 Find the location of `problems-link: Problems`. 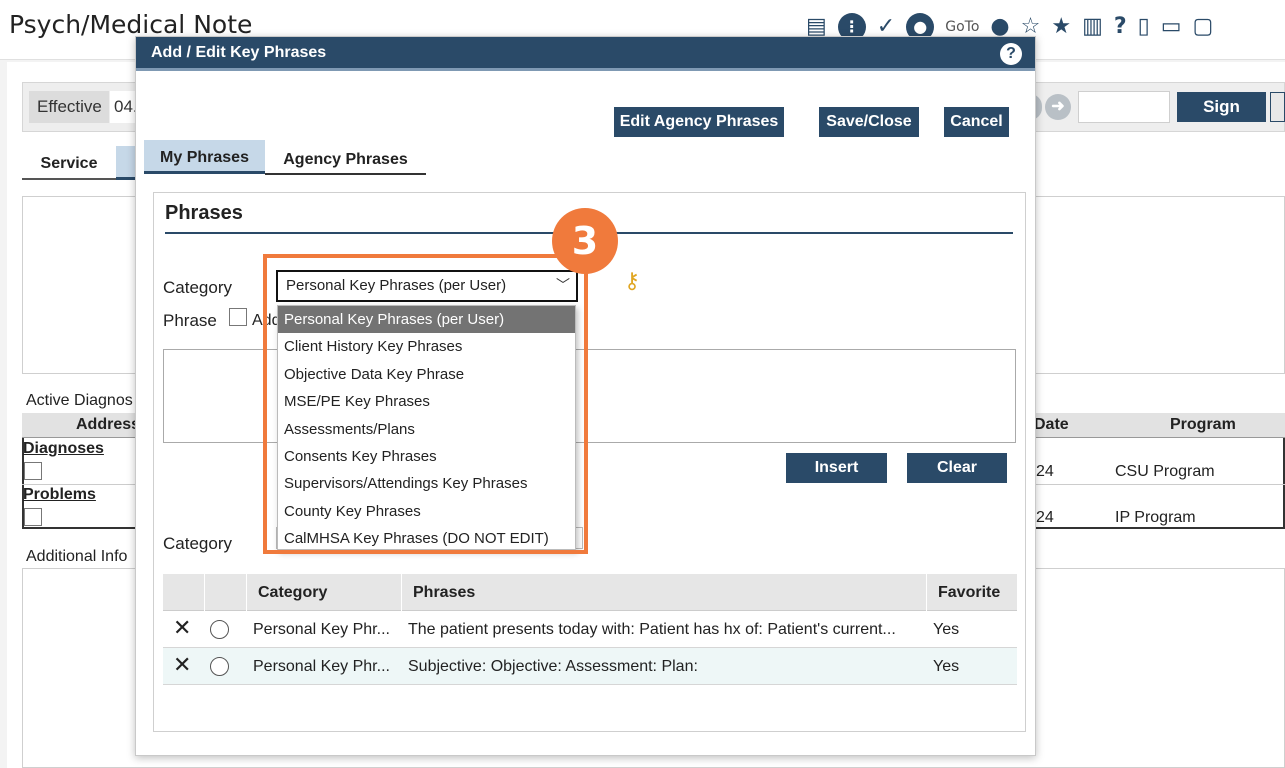

problems-link: Problems is located at coordinates (59, 495).